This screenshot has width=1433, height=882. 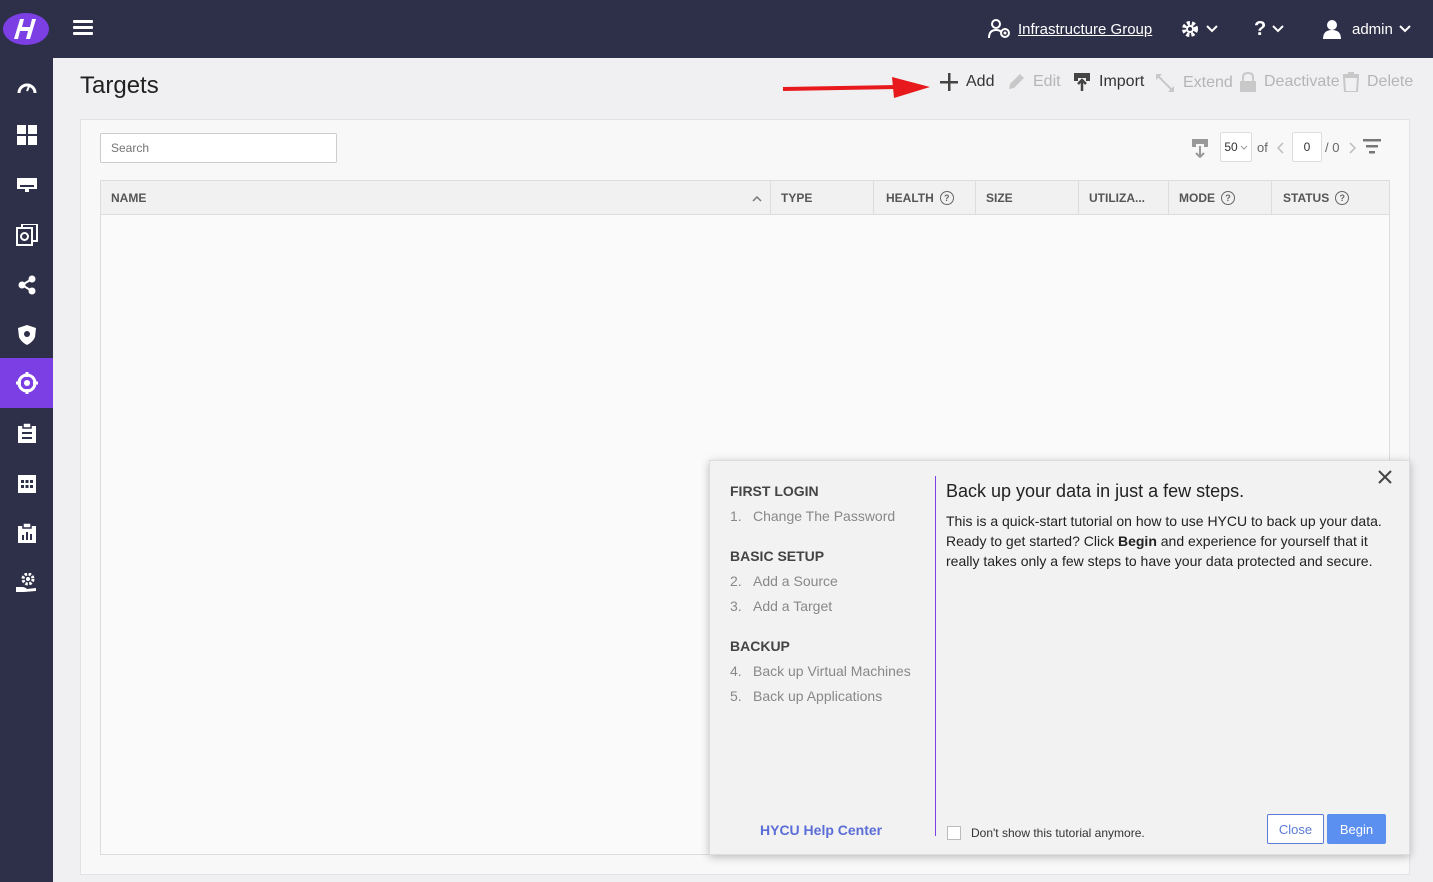 What do you see at coordinates (26, 335) in the screenshot?
I see `nav-policies` at bounding box center [26, 335].